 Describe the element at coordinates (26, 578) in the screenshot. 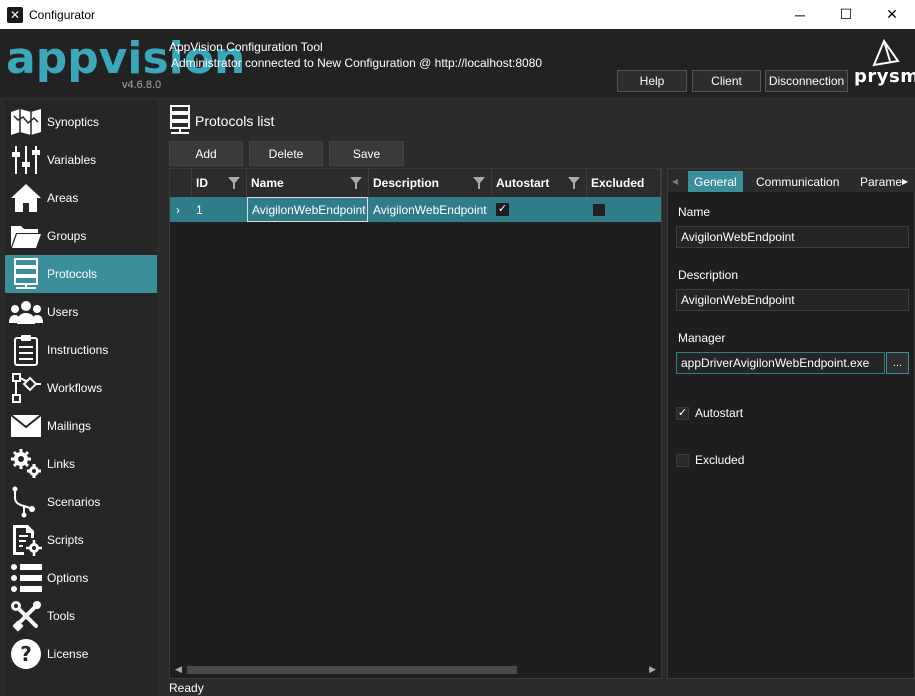

I see `list-icon` at that location.